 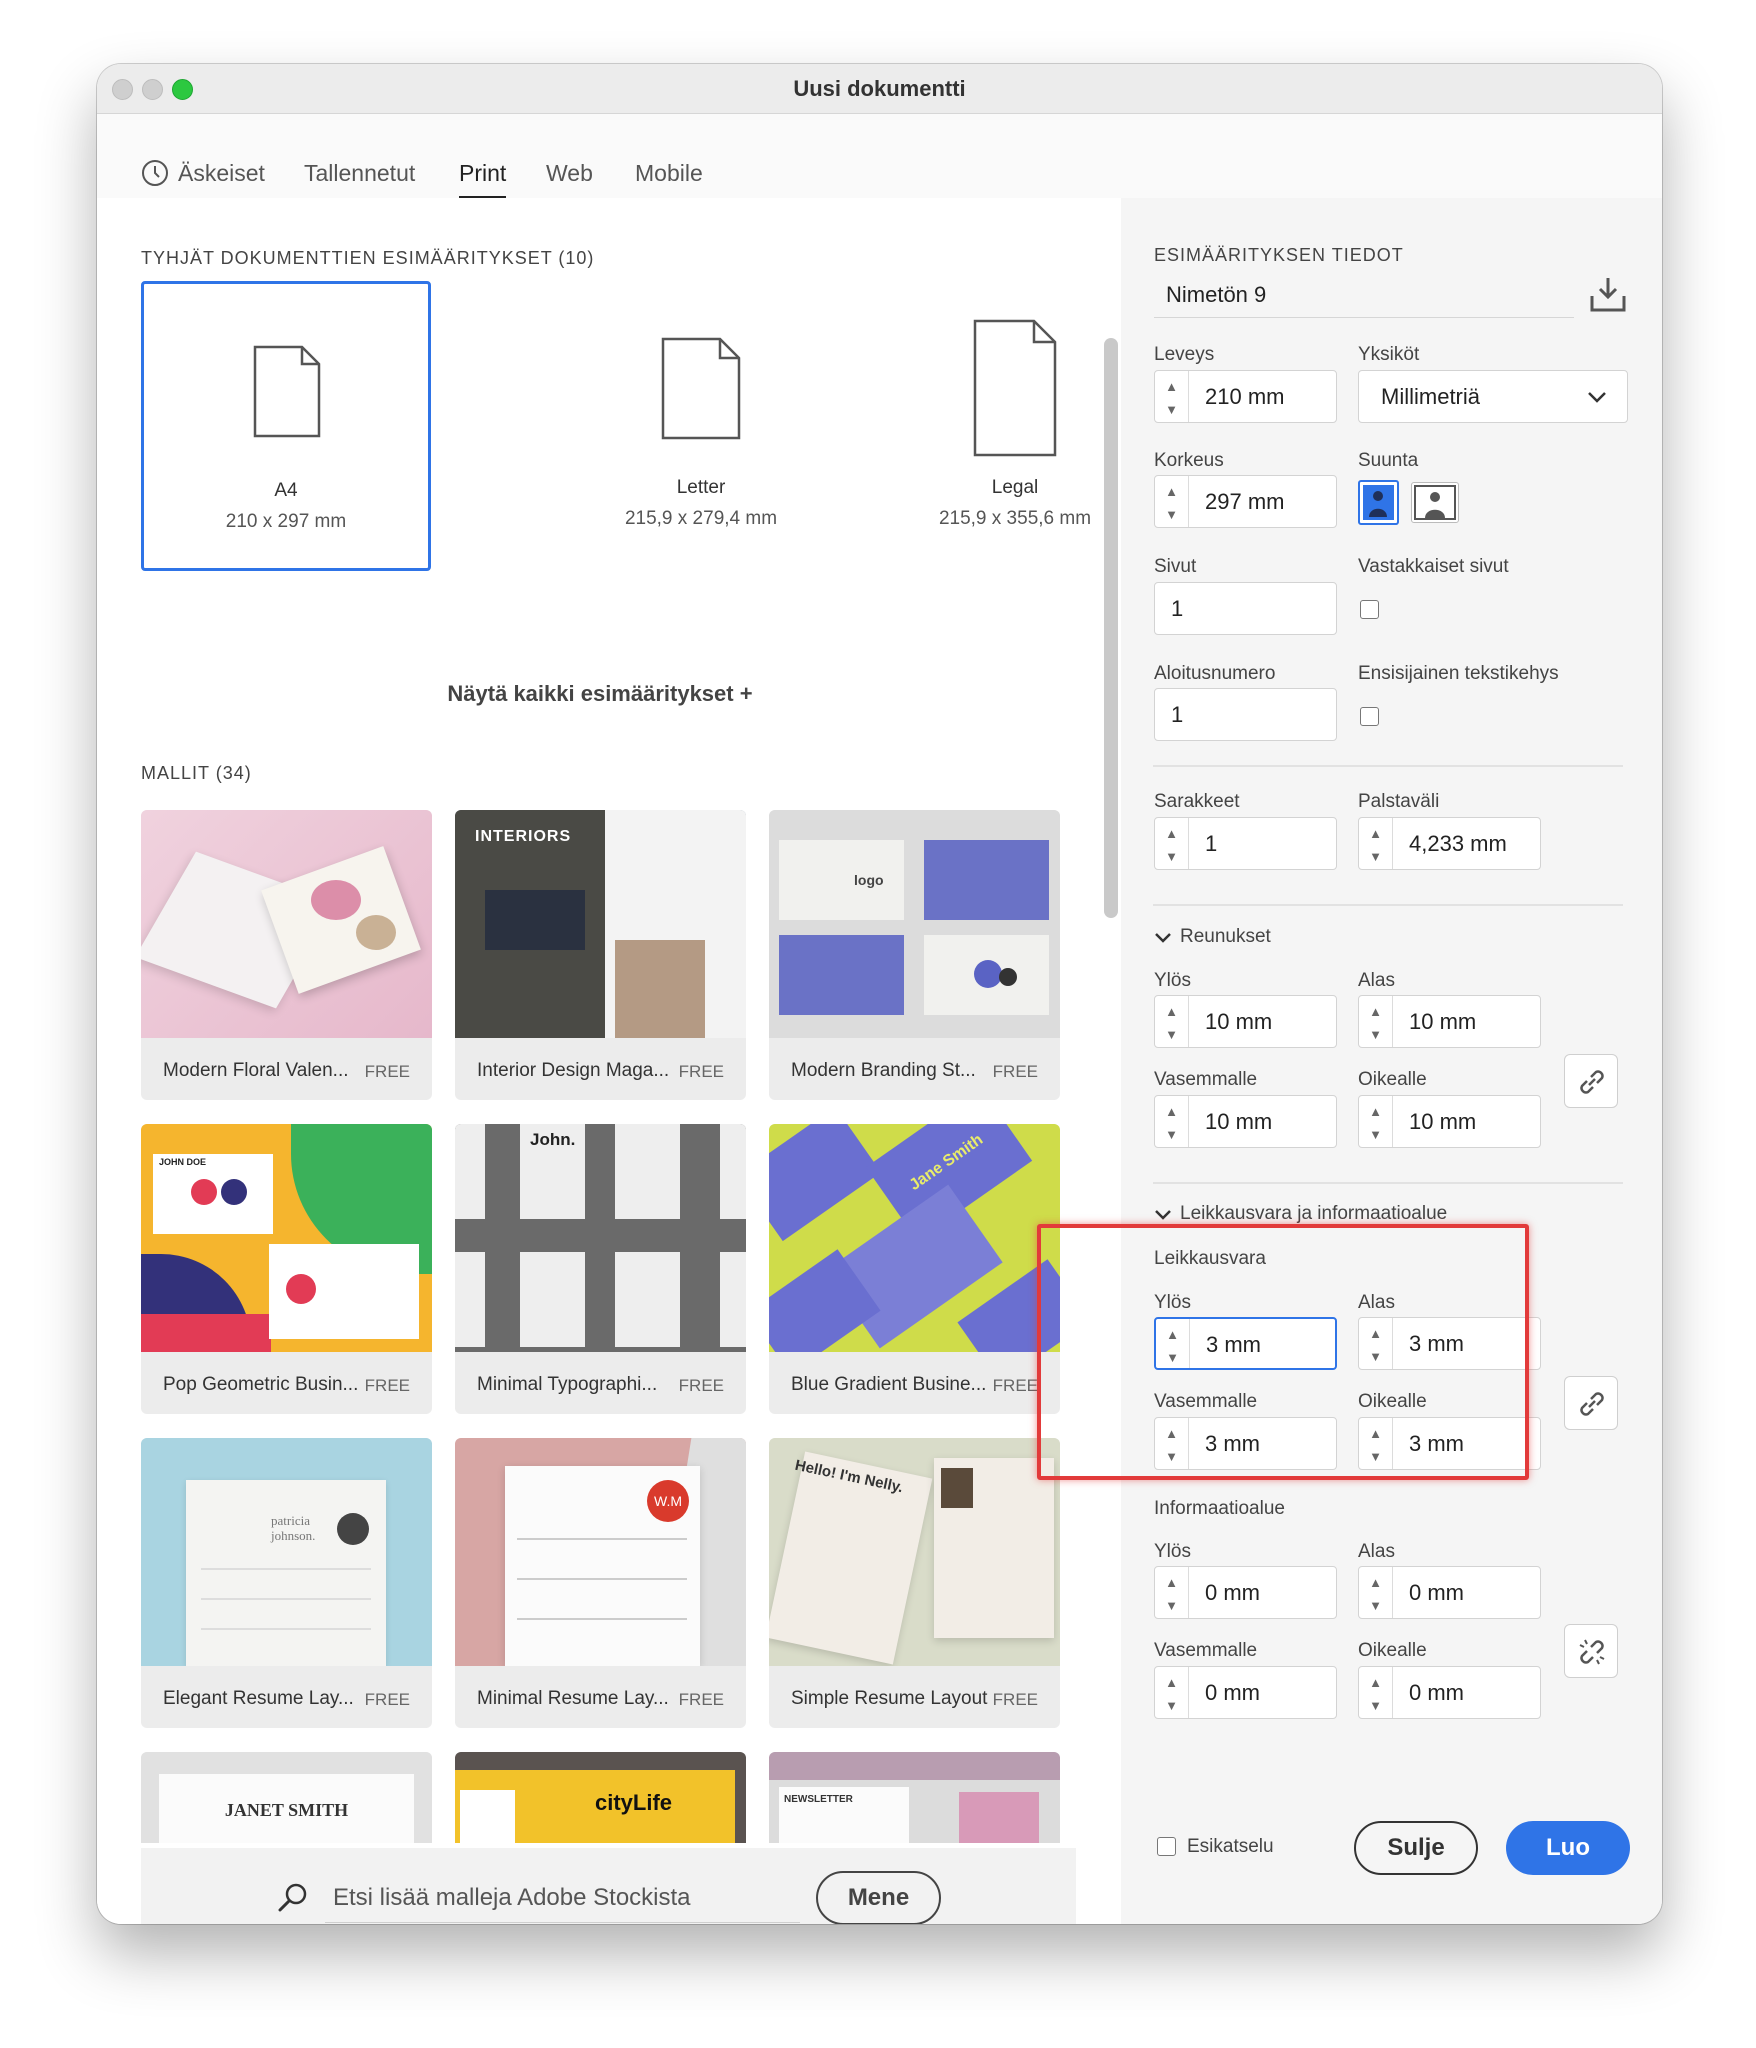 What do you see at coordinates (634, 1802) in the screenshot?
I see `thumbnail-text: cityLife` at bounding box center [634, 1802].